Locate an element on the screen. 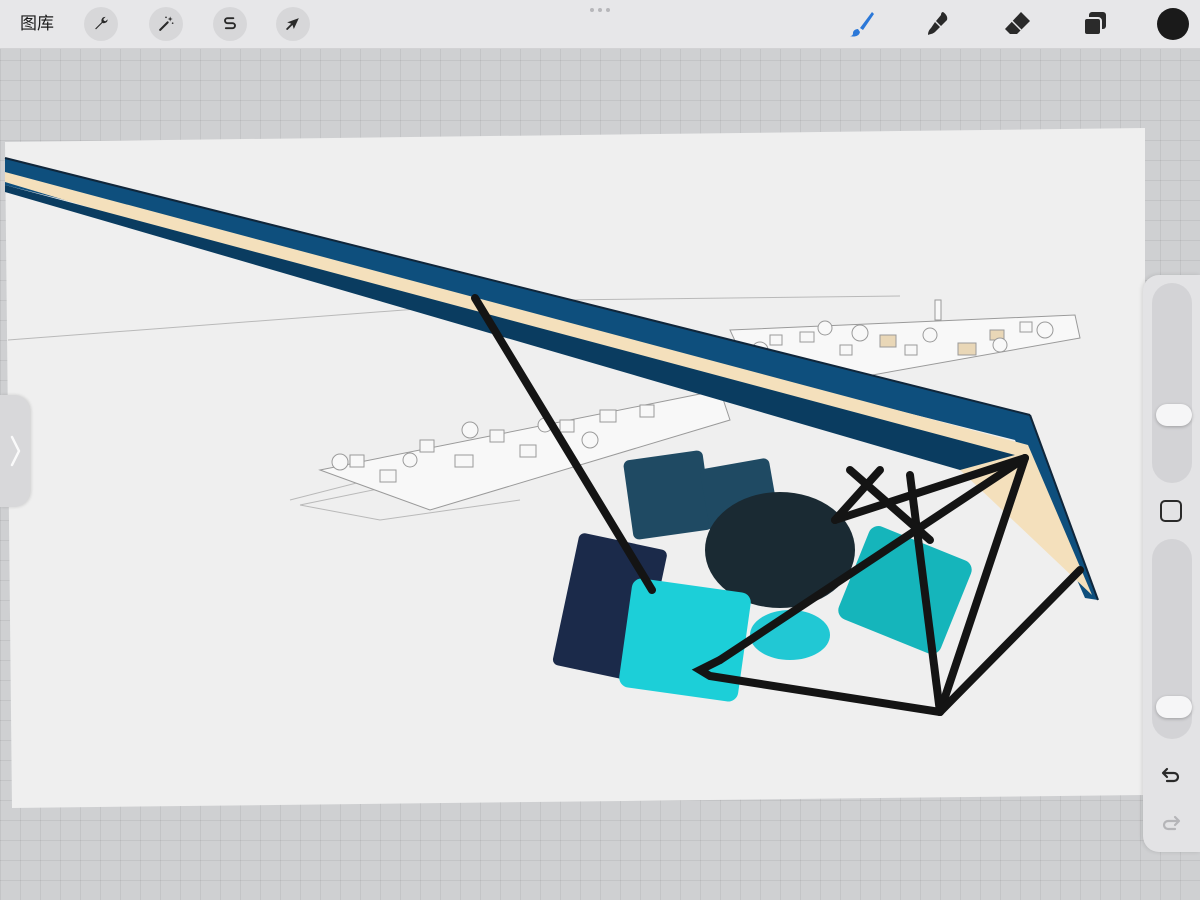  brush-size-slider is located at coordinates (1172, 383).